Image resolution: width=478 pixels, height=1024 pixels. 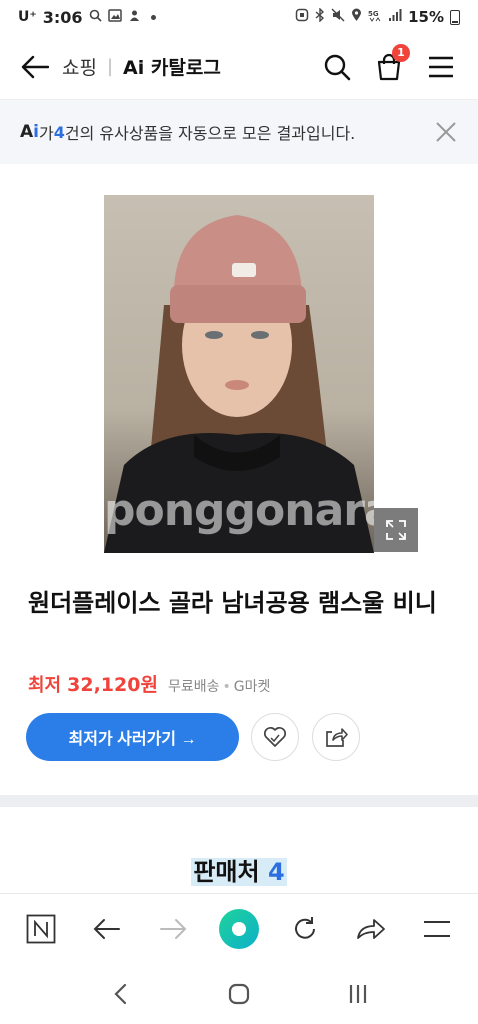 I want to click on naver-n-icon, so click(x=41, y=928).